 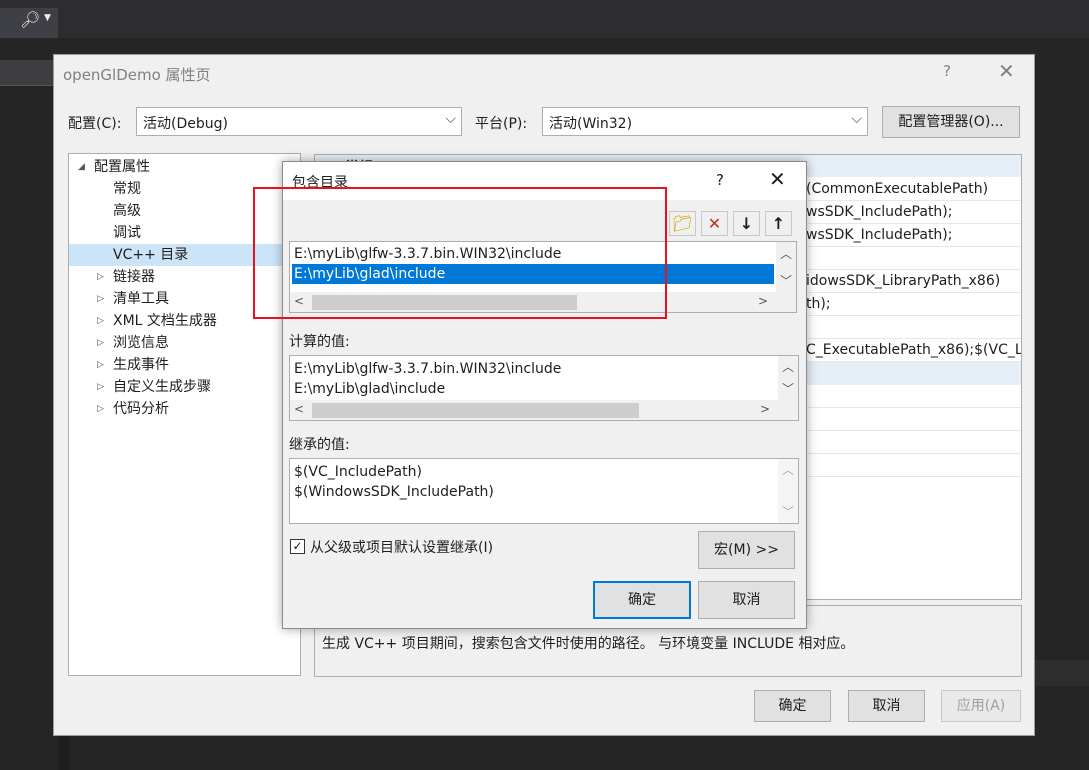 I want to click on move-up-icon: ↑, so click(x=778, y=223).